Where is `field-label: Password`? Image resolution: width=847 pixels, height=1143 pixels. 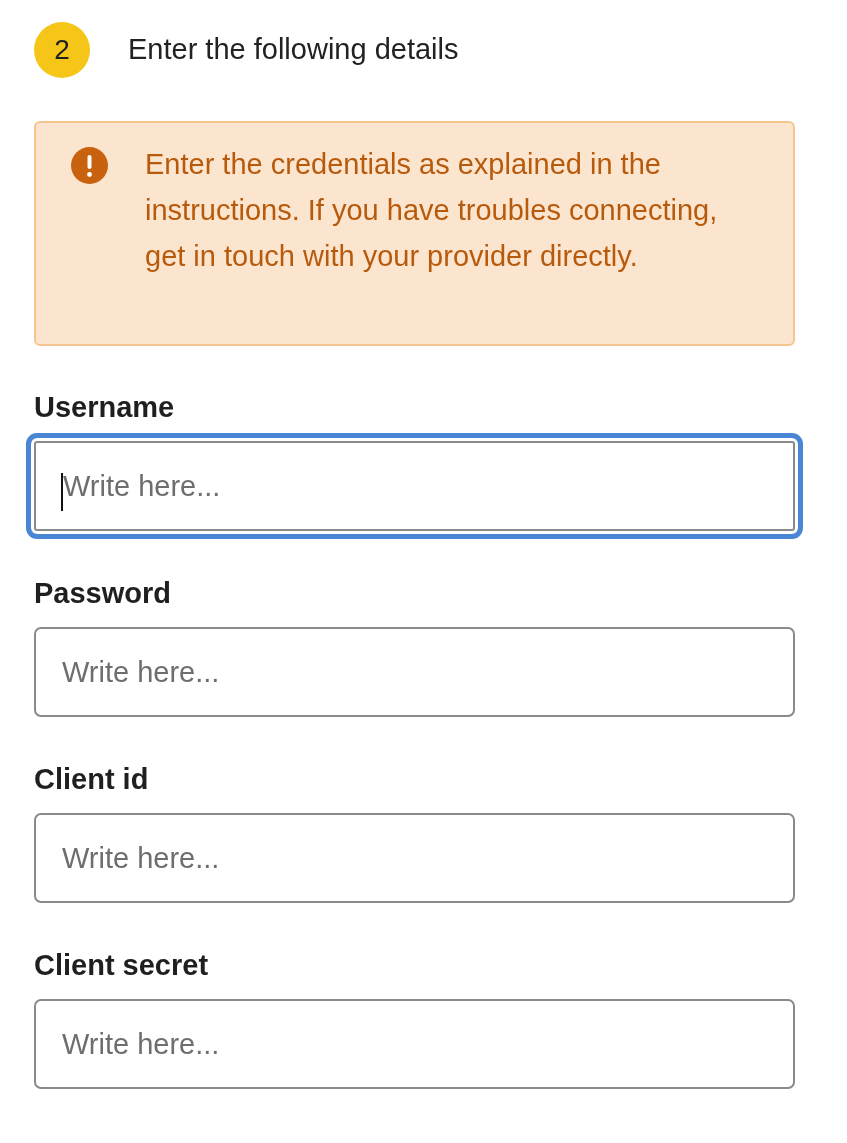 field-label: Password is located at coordinates (103, 593).